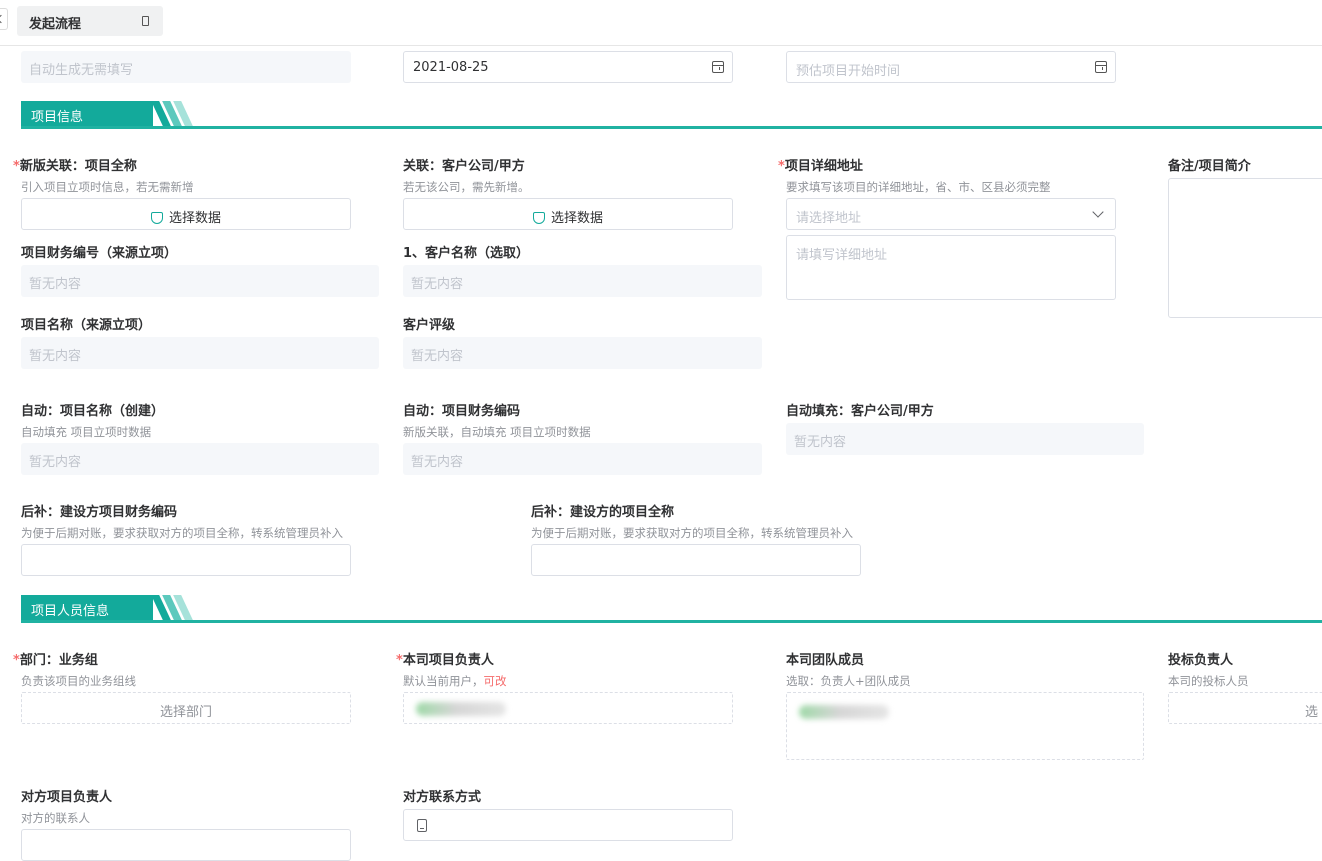 This screenshot has width=1322, height=861. Describe the element at coordinates (422, 825) in the screenshot. I see `phone-icon` at that location.